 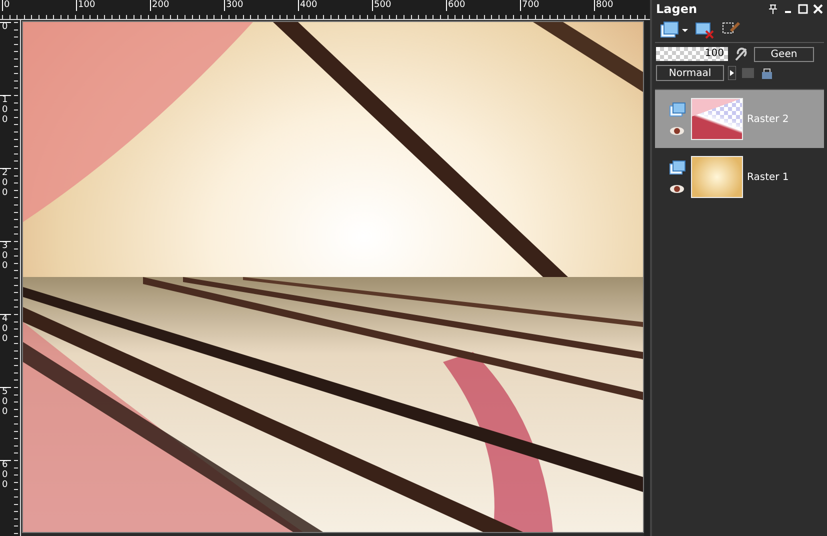 I want to click on ruler-label: 600, so click(x=483, y=5).